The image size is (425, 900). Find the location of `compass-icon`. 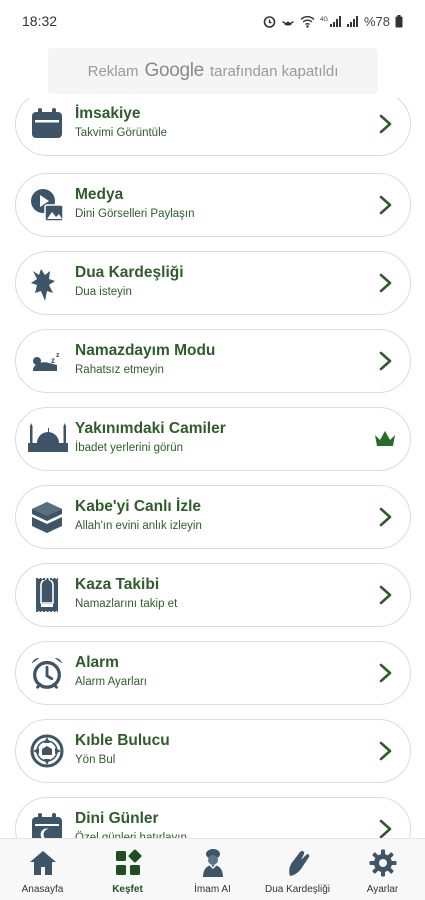

compass-icon is located at coordinates (47, 751).